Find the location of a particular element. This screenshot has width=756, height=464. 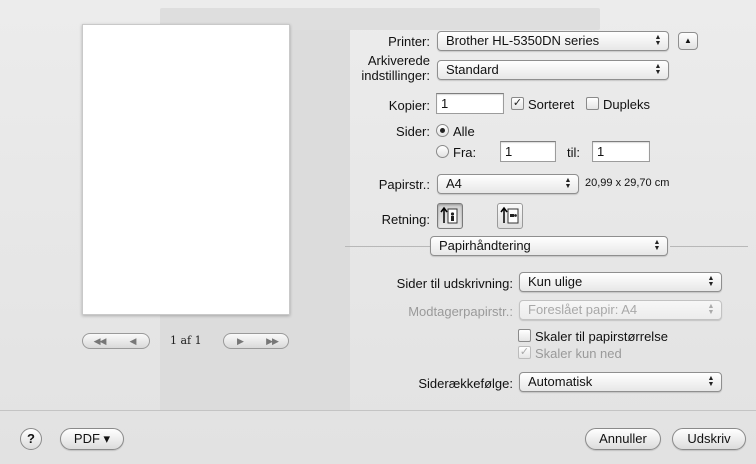

pages-to-print-value: Kun ulige is located at coordinates (555, 281).